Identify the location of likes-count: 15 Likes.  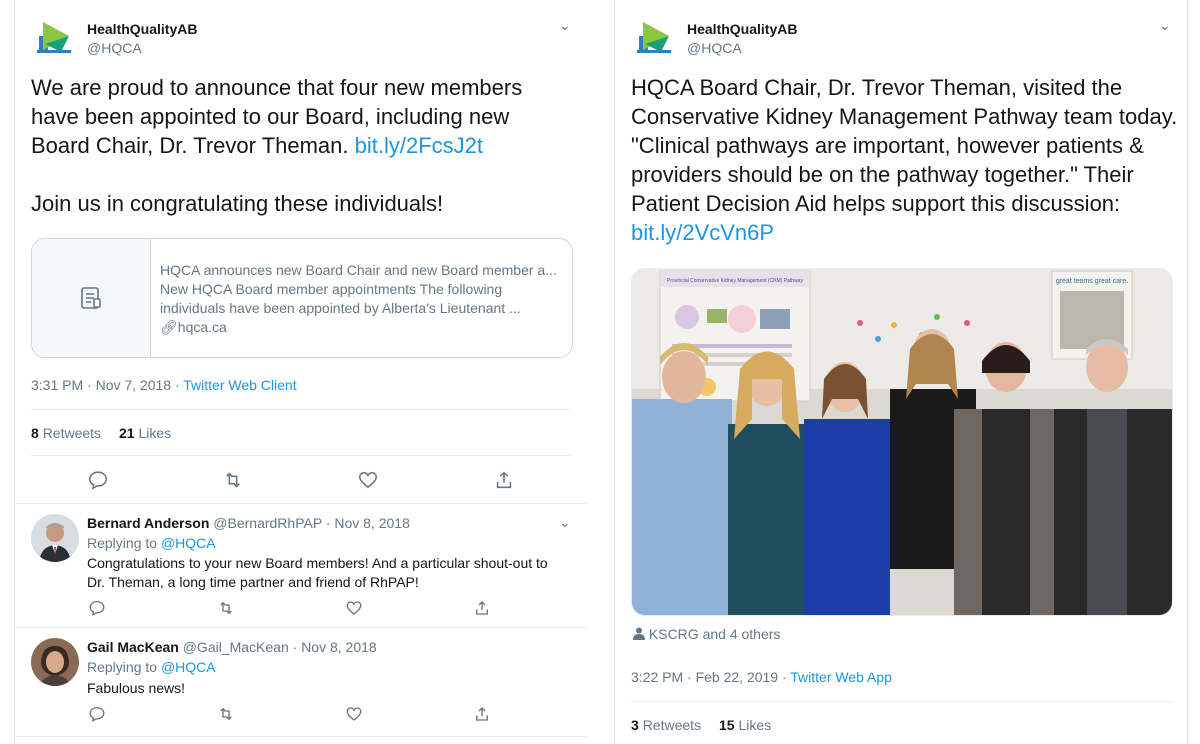
(745, 725).